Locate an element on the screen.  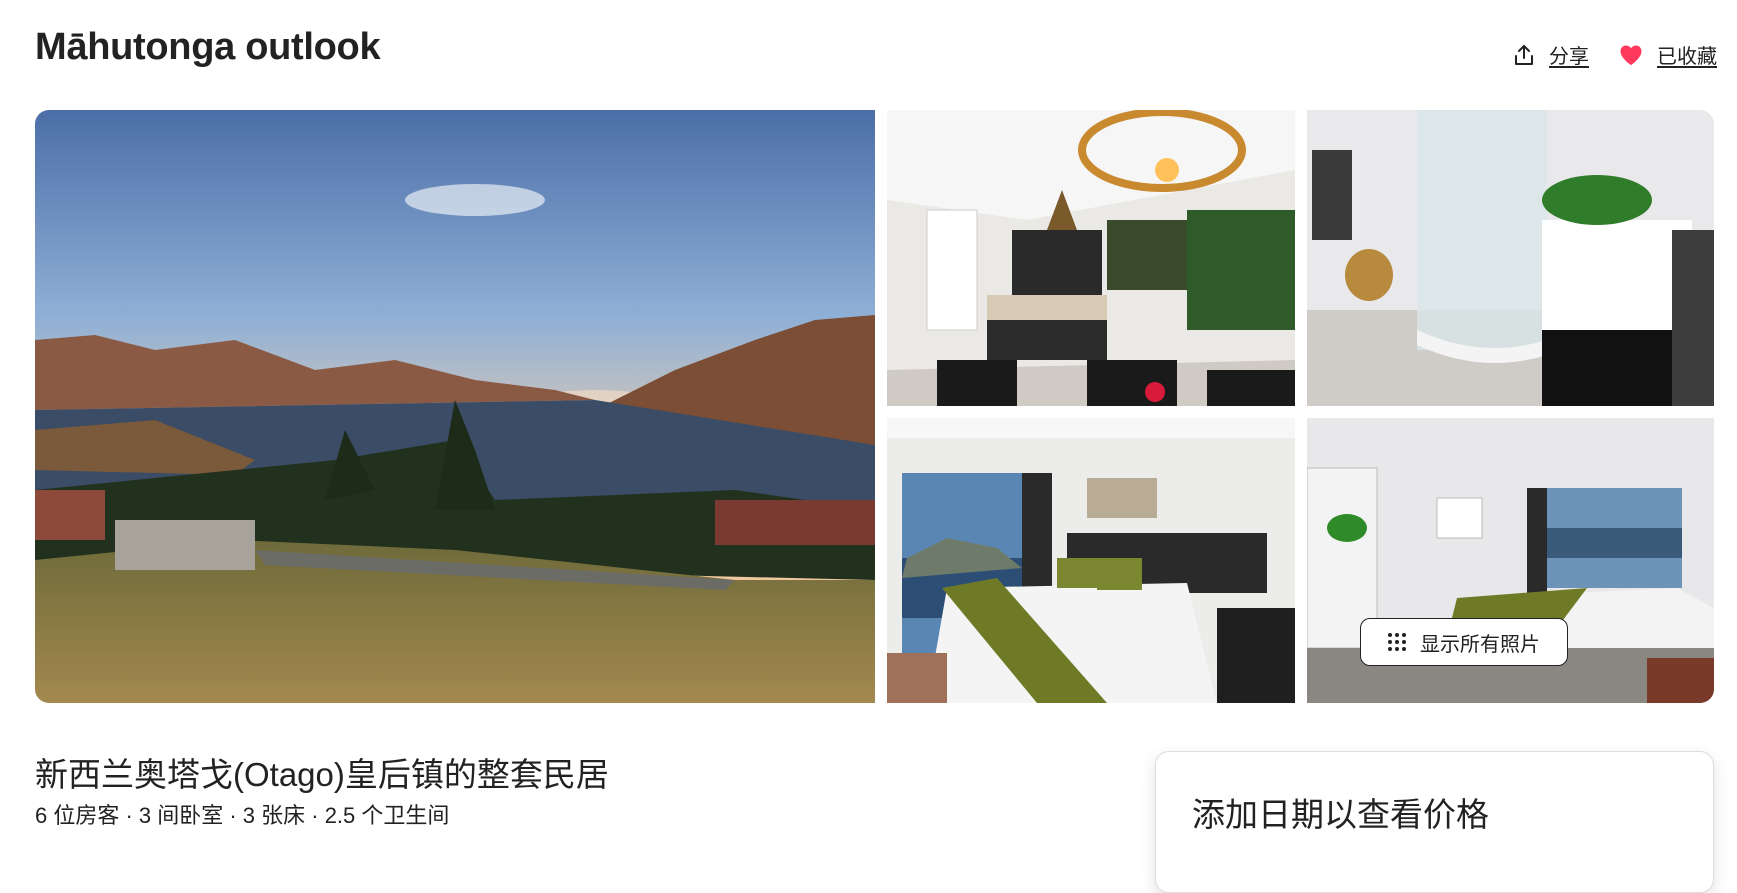
listing-actions: 分享 已收藏 is located at coordinates (1615, 54).